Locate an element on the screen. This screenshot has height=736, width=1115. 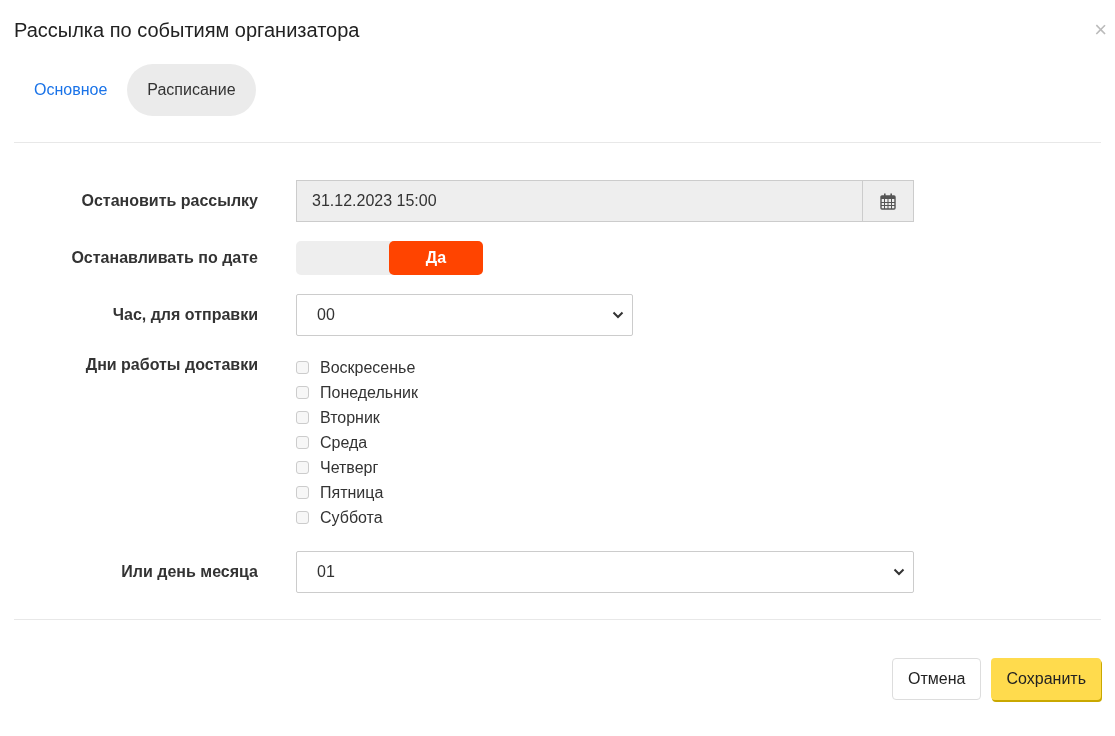
checkbox-label: Суббота is located at coordinates (351, 517).